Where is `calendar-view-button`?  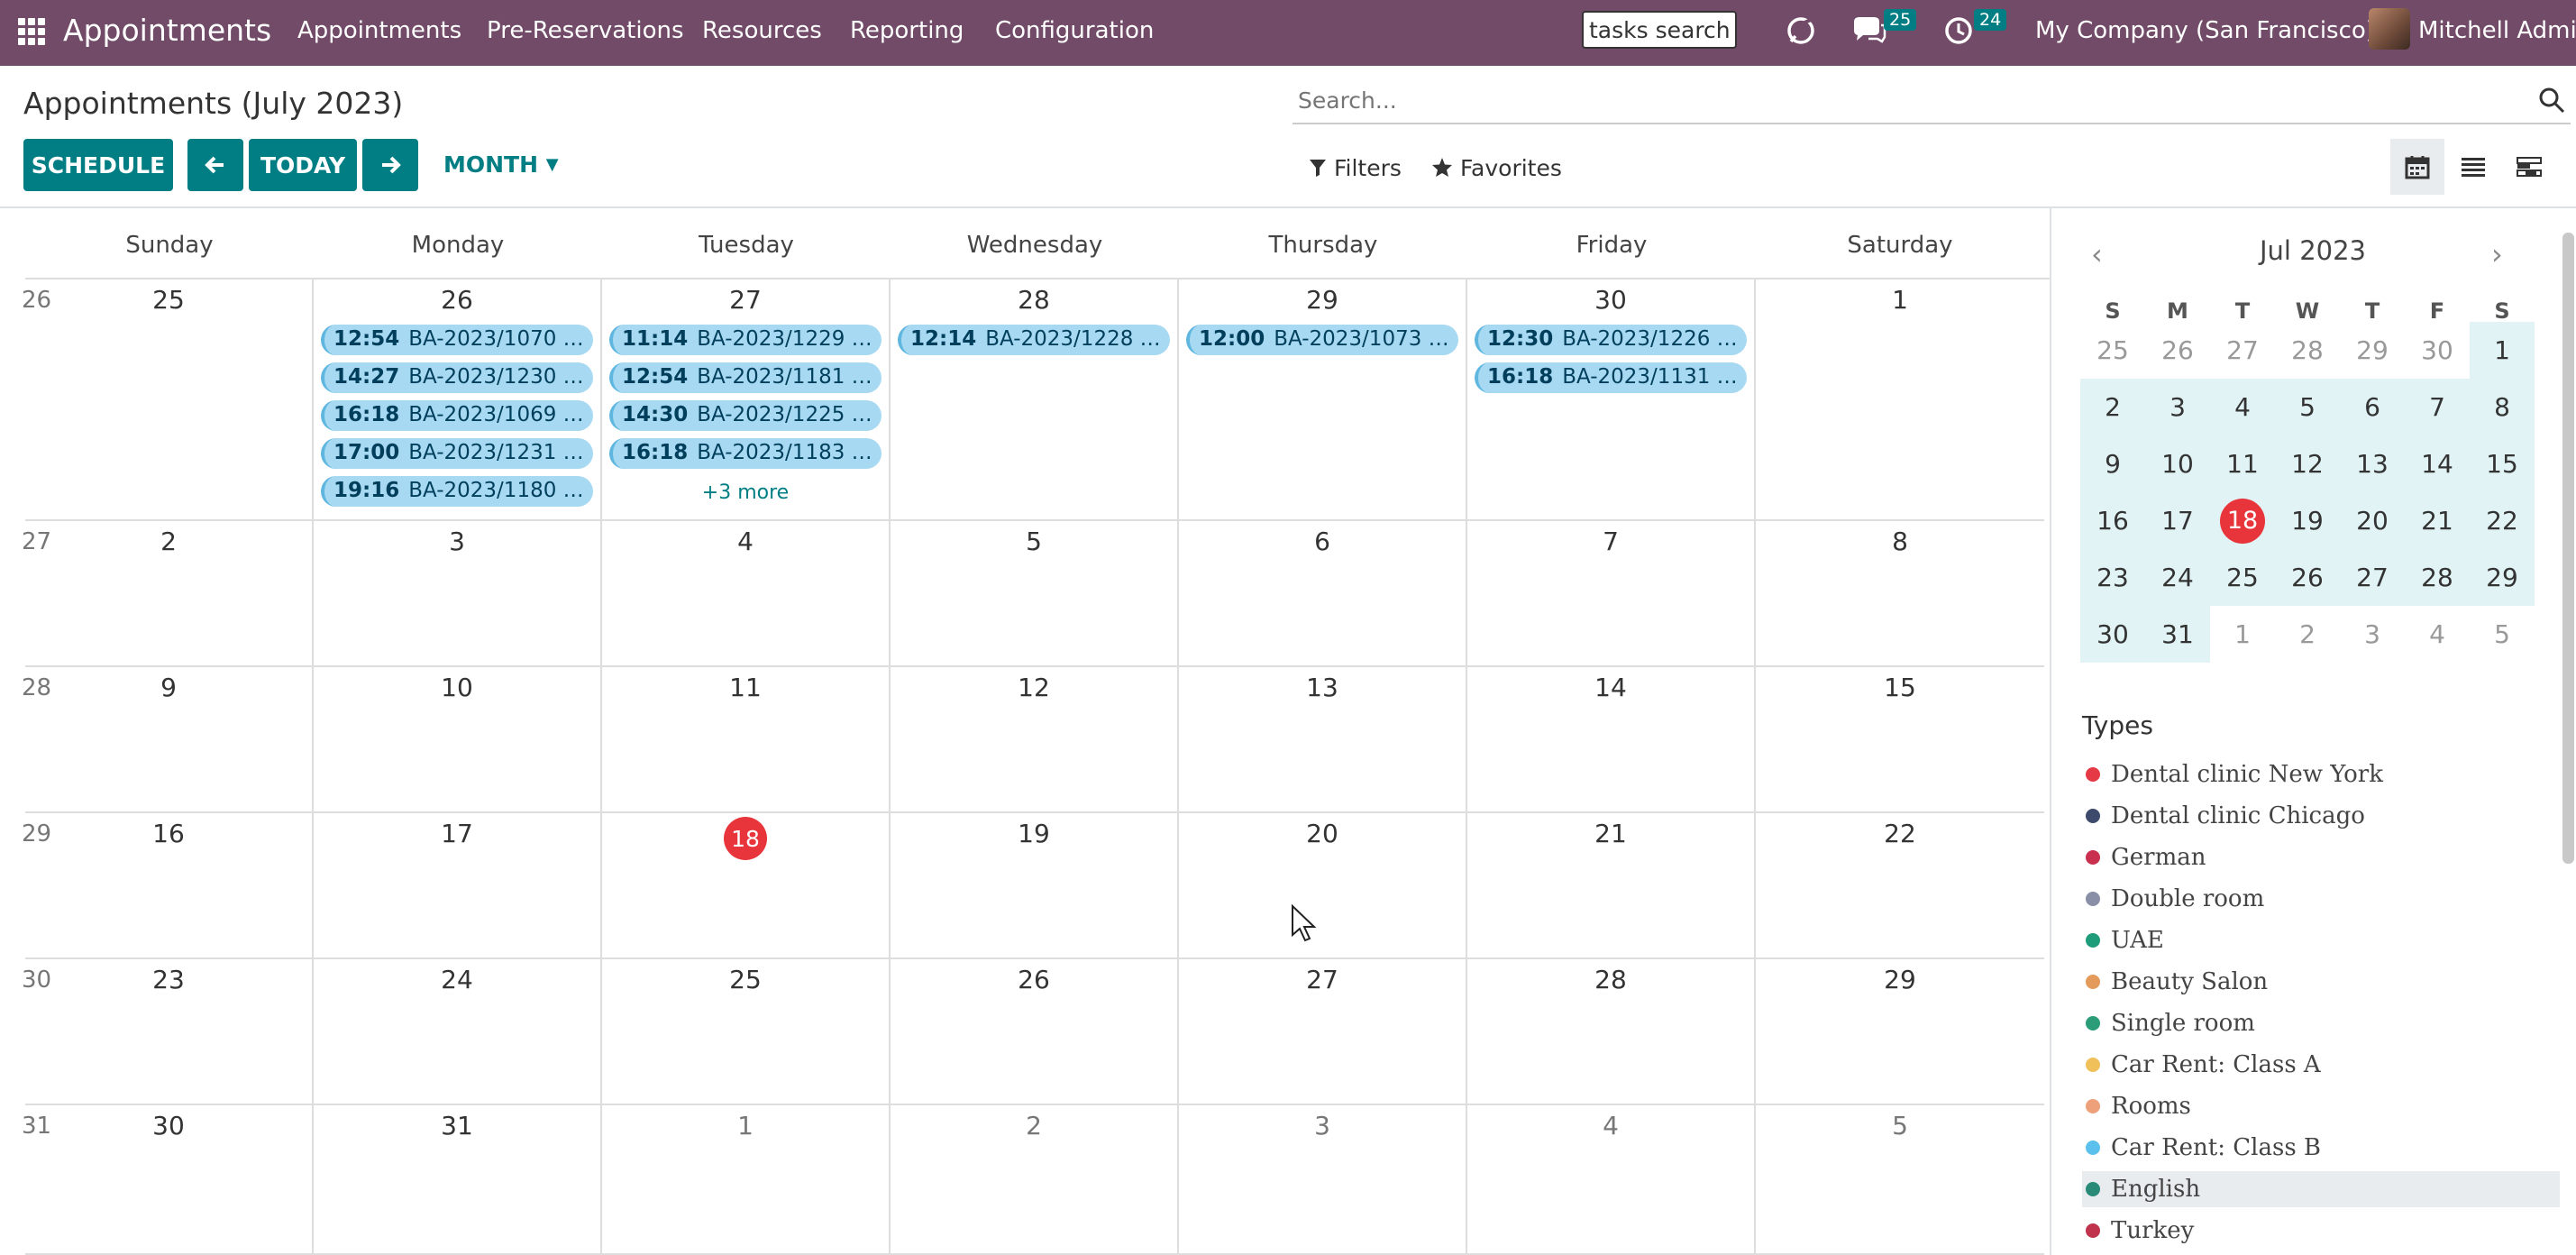
calendar-view-button is located at coordinates (2417, 167).